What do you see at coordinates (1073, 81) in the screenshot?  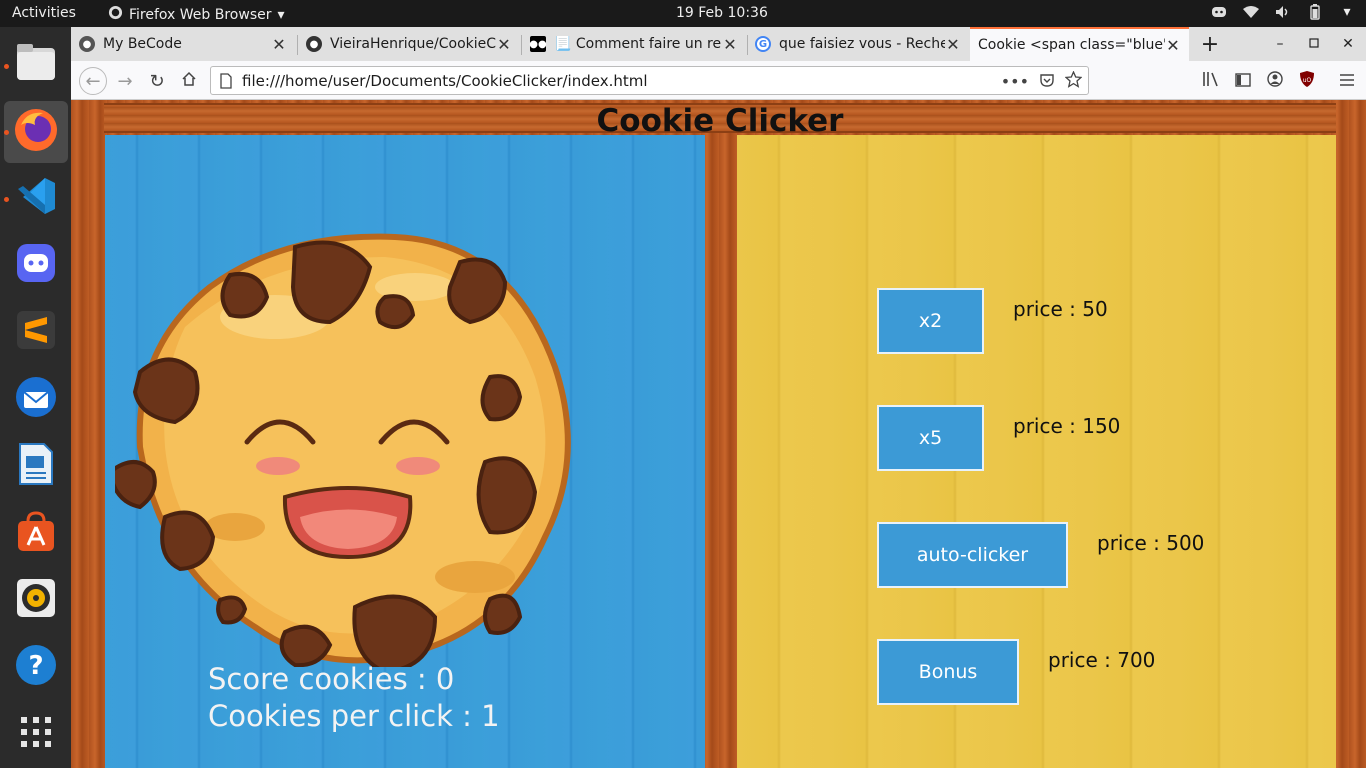 I see `bookmark-star-icon` at bounding box center [1073, 81].